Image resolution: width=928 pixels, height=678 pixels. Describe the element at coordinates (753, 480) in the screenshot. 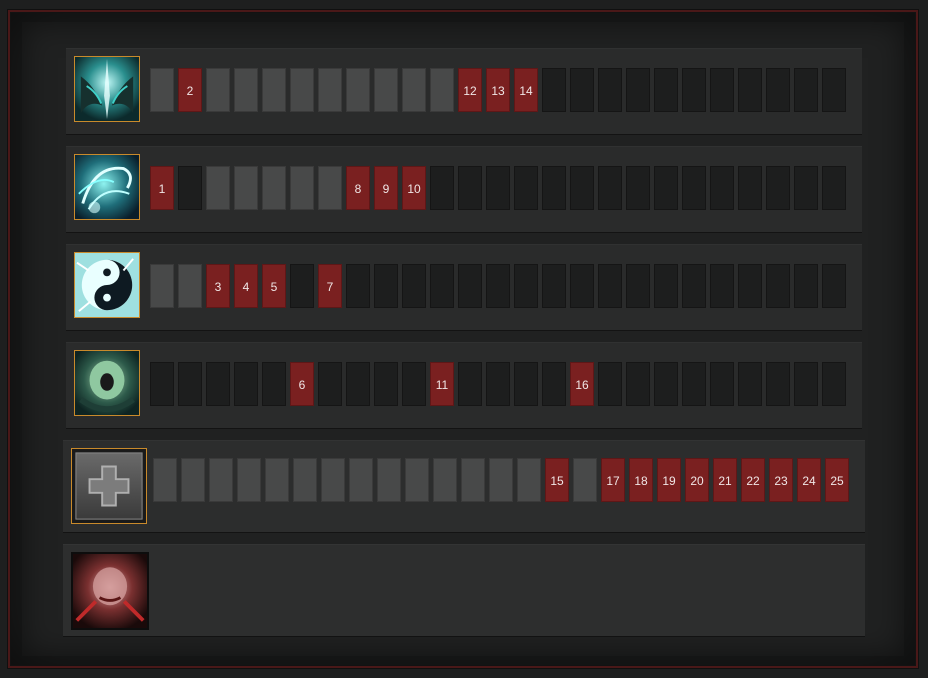

I see `level-marker: 22` at that location.